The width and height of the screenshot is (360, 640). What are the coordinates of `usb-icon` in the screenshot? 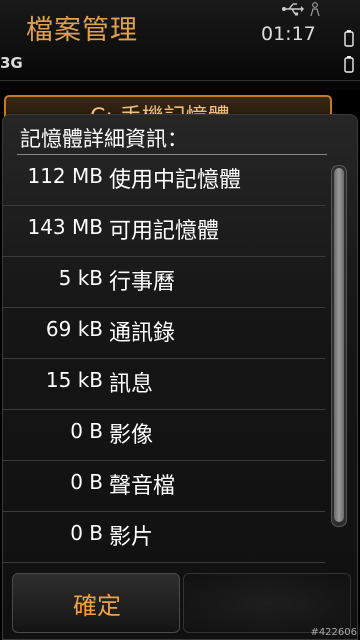 It's located at (293, 9).